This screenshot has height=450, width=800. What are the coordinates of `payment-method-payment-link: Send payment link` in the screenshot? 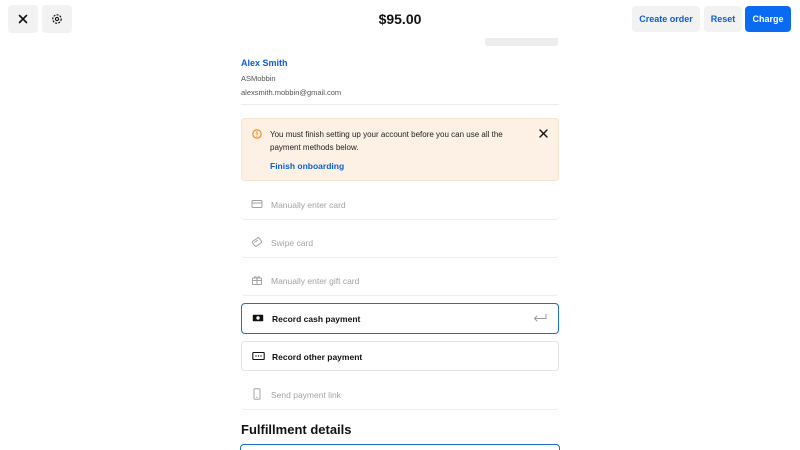 It's located at (400, 395).